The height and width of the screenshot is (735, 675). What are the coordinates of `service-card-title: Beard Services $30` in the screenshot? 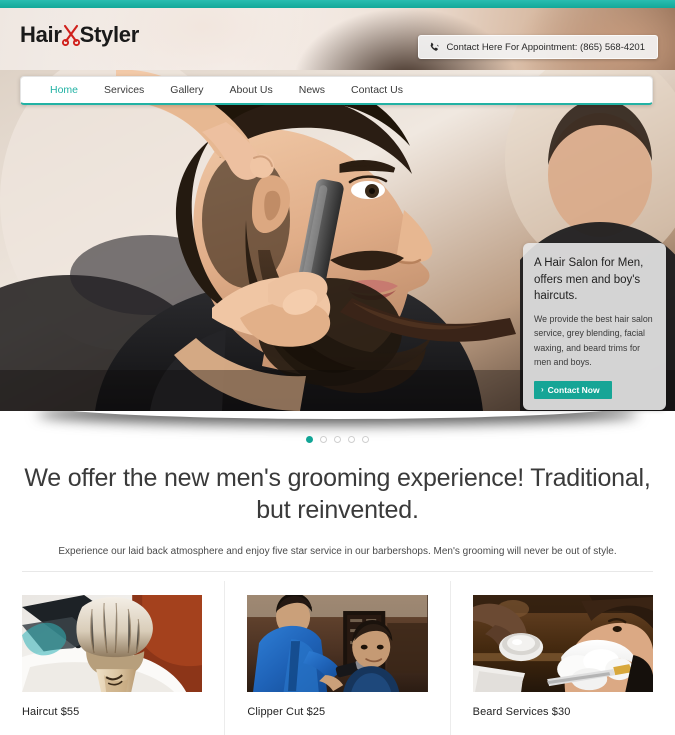 It's located at (521, 712).